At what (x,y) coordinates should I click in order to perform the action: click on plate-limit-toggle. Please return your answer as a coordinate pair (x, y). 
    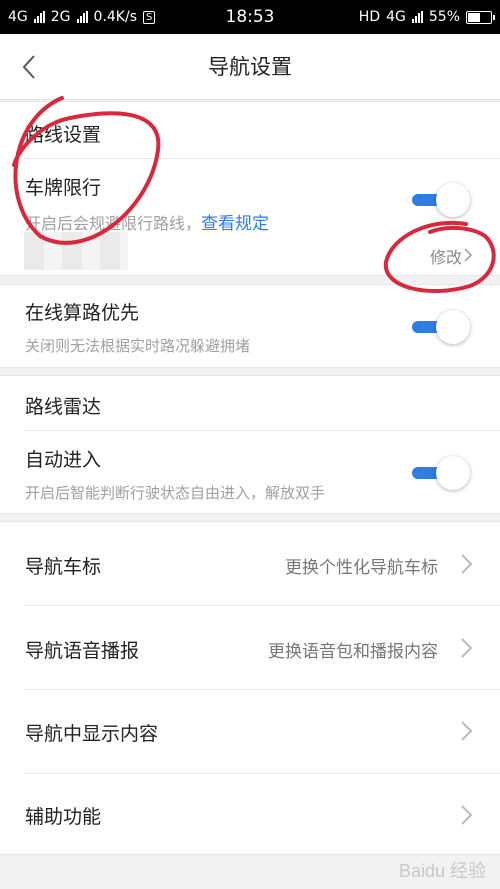
    Looking at the image, I should click on (441, 200).